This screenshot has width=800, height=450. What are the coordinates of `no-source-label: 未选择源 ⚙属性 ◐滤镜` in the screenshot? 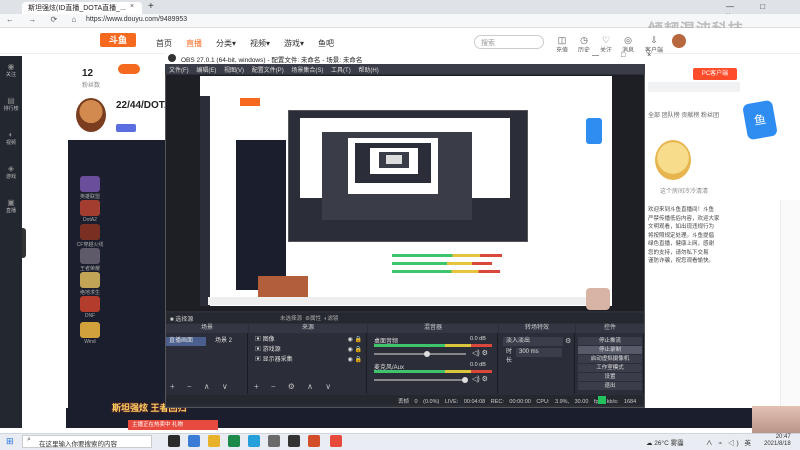 It's located at (309, 319).